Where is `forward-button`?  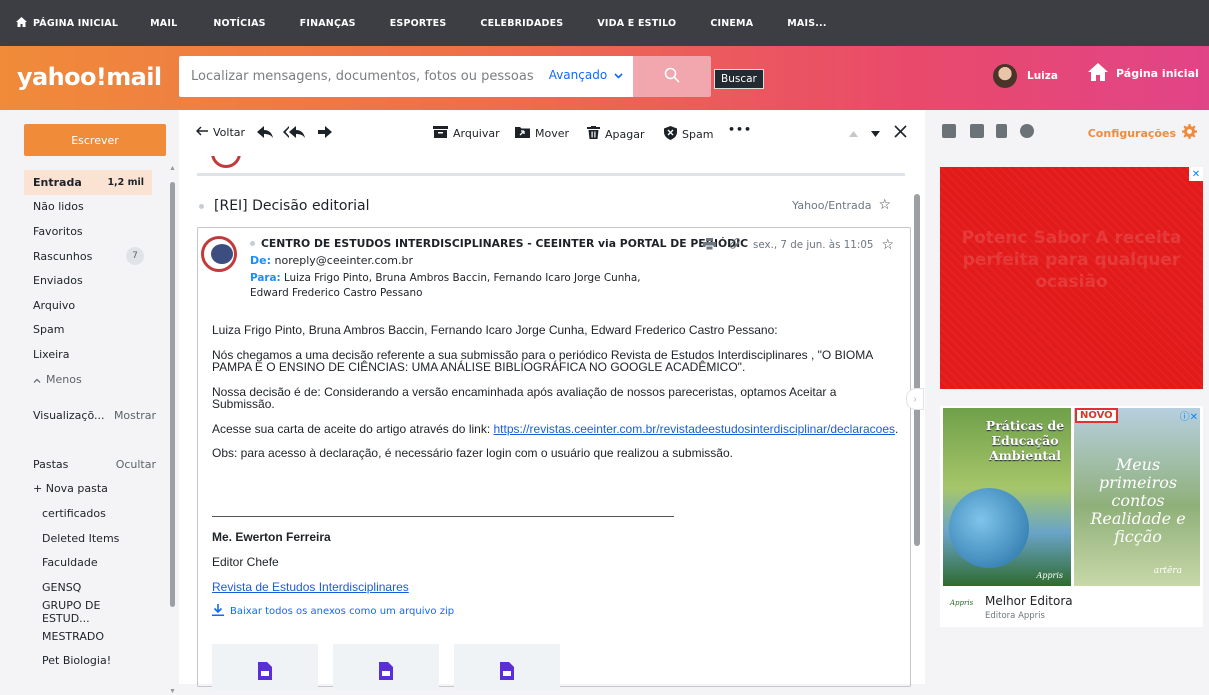 forward-button is located at coordinates (325, 133).